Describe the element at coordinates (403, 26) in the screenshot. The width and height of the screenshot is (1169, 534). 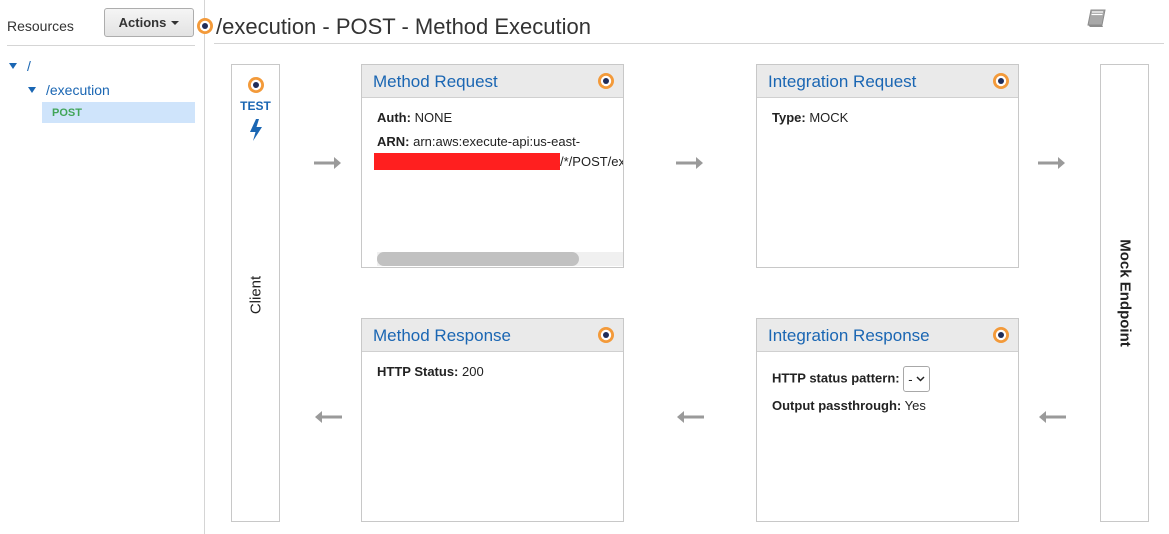
I see `page-title: /execution - POST - Method Execution` at that location.